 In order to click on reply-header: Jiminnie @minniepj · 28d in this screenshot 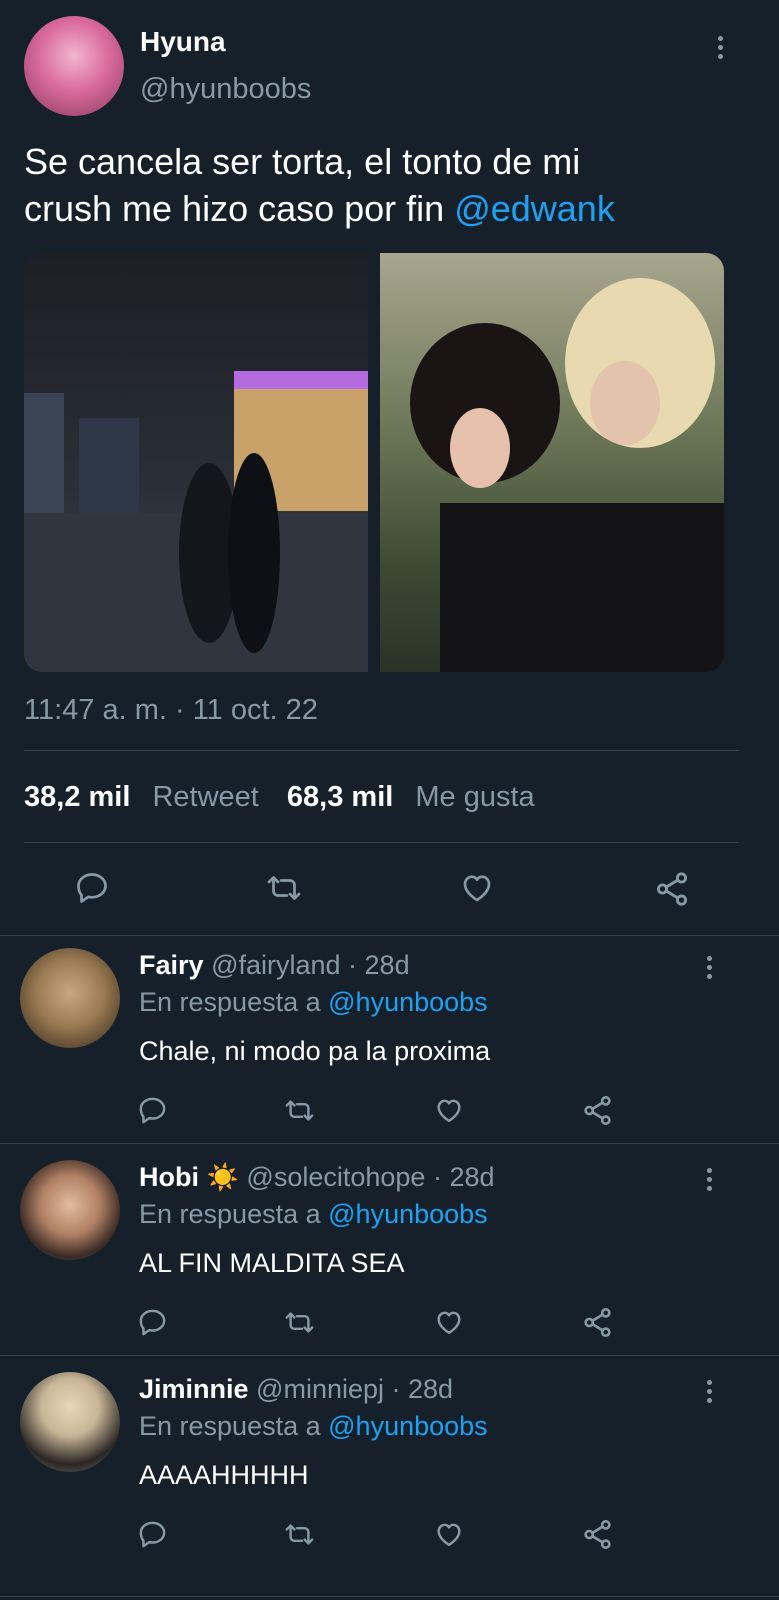, I will do `click(296, 1389)`.